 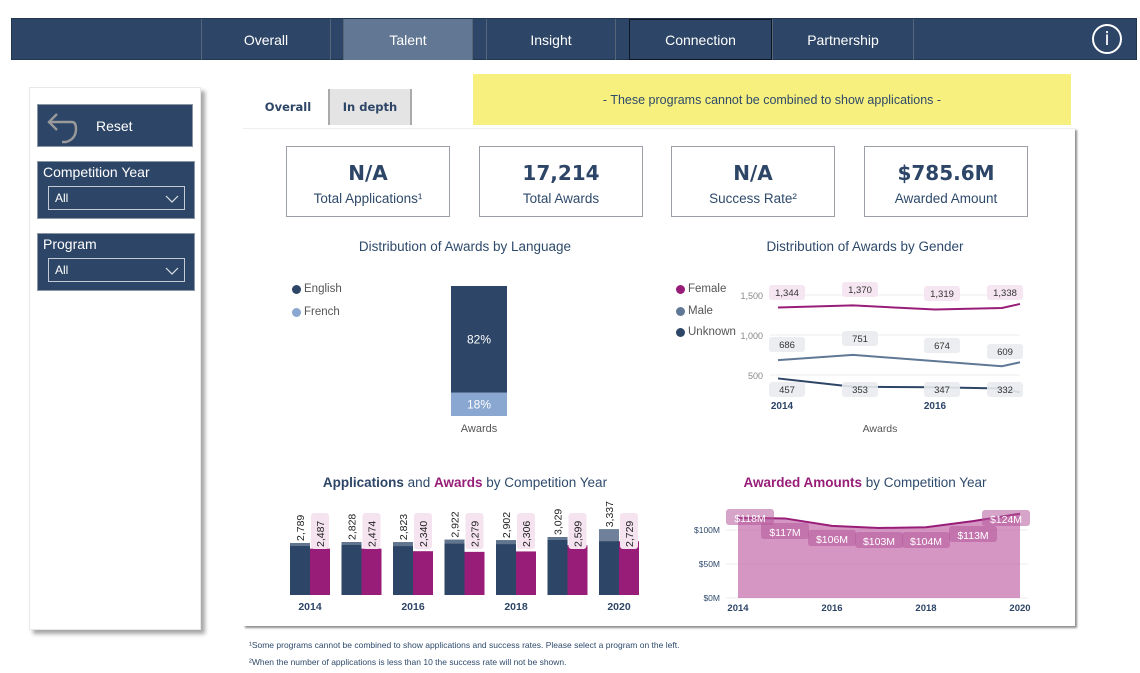 I want to click on data-label: 3,029, so click(x=559, y=522).